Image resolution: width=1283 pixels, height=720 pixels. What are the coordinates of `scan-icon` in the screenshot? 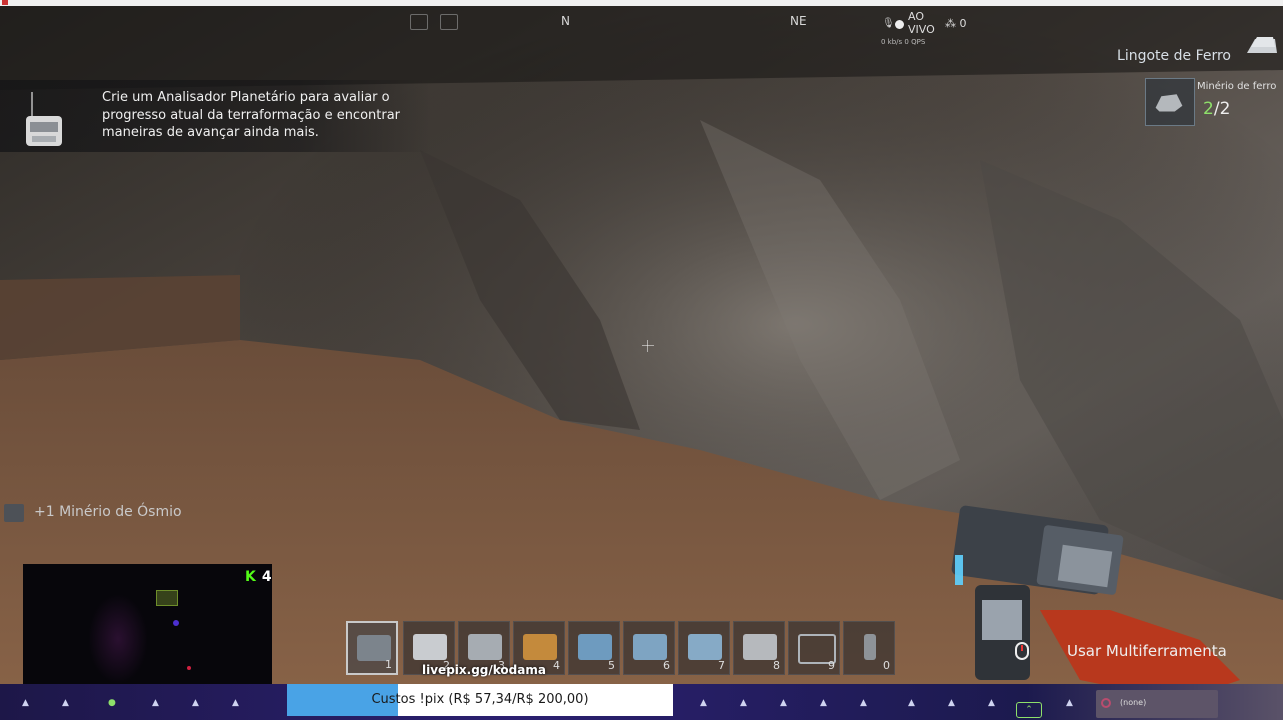 It's located at (449, 22).